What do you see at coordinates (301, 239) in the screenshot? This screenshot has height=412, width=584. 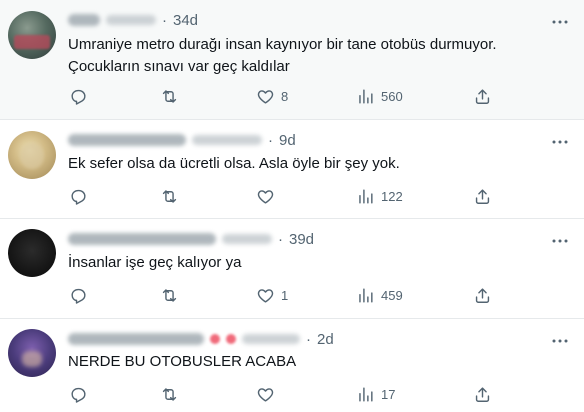 I see `timestamp: 39d` at bounding box center [301, 239].